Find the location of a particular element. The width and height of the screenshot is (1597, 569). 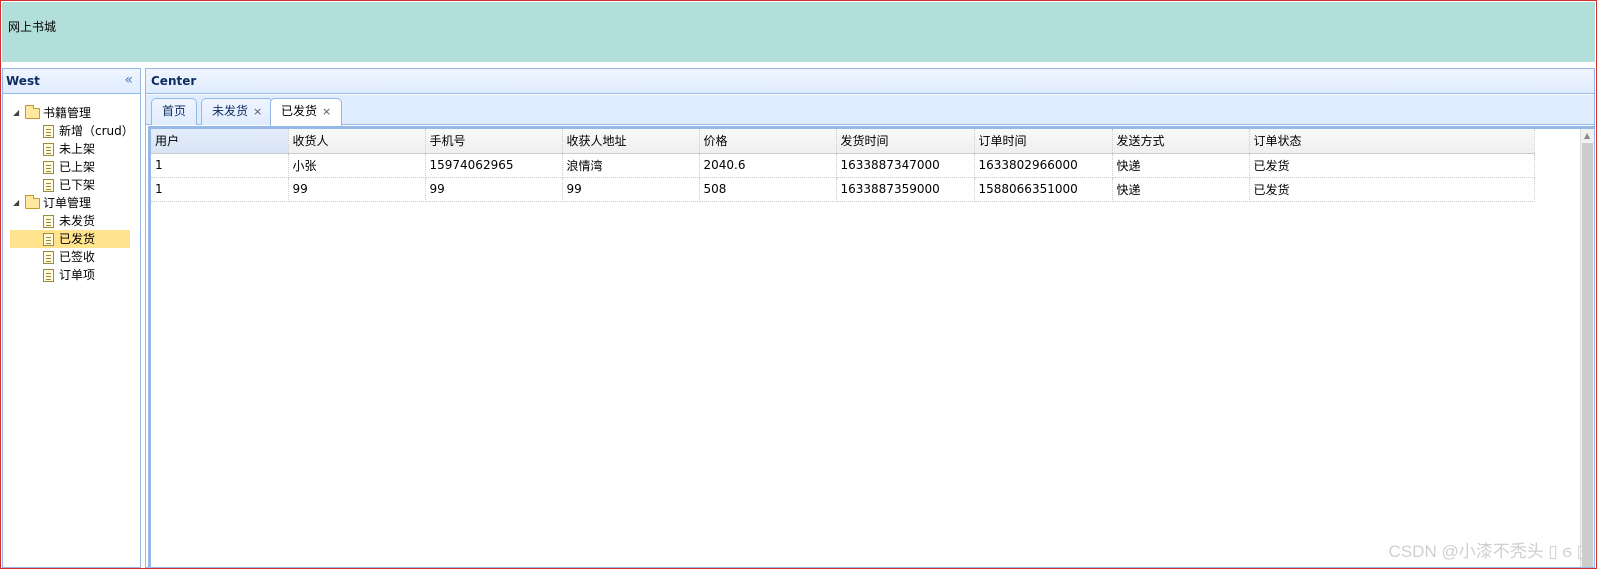

table-cell: 1633887359000 is located at coordinates (905, 189).